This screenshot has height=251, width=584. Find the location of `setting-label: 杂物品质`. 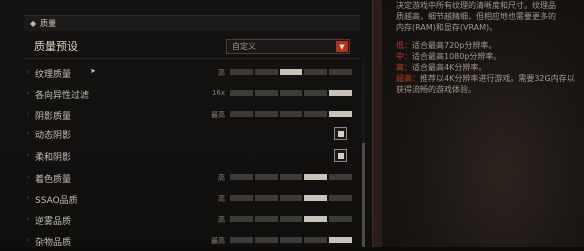

setting-label: 杂物品质 is located at coordinates (53, 243).